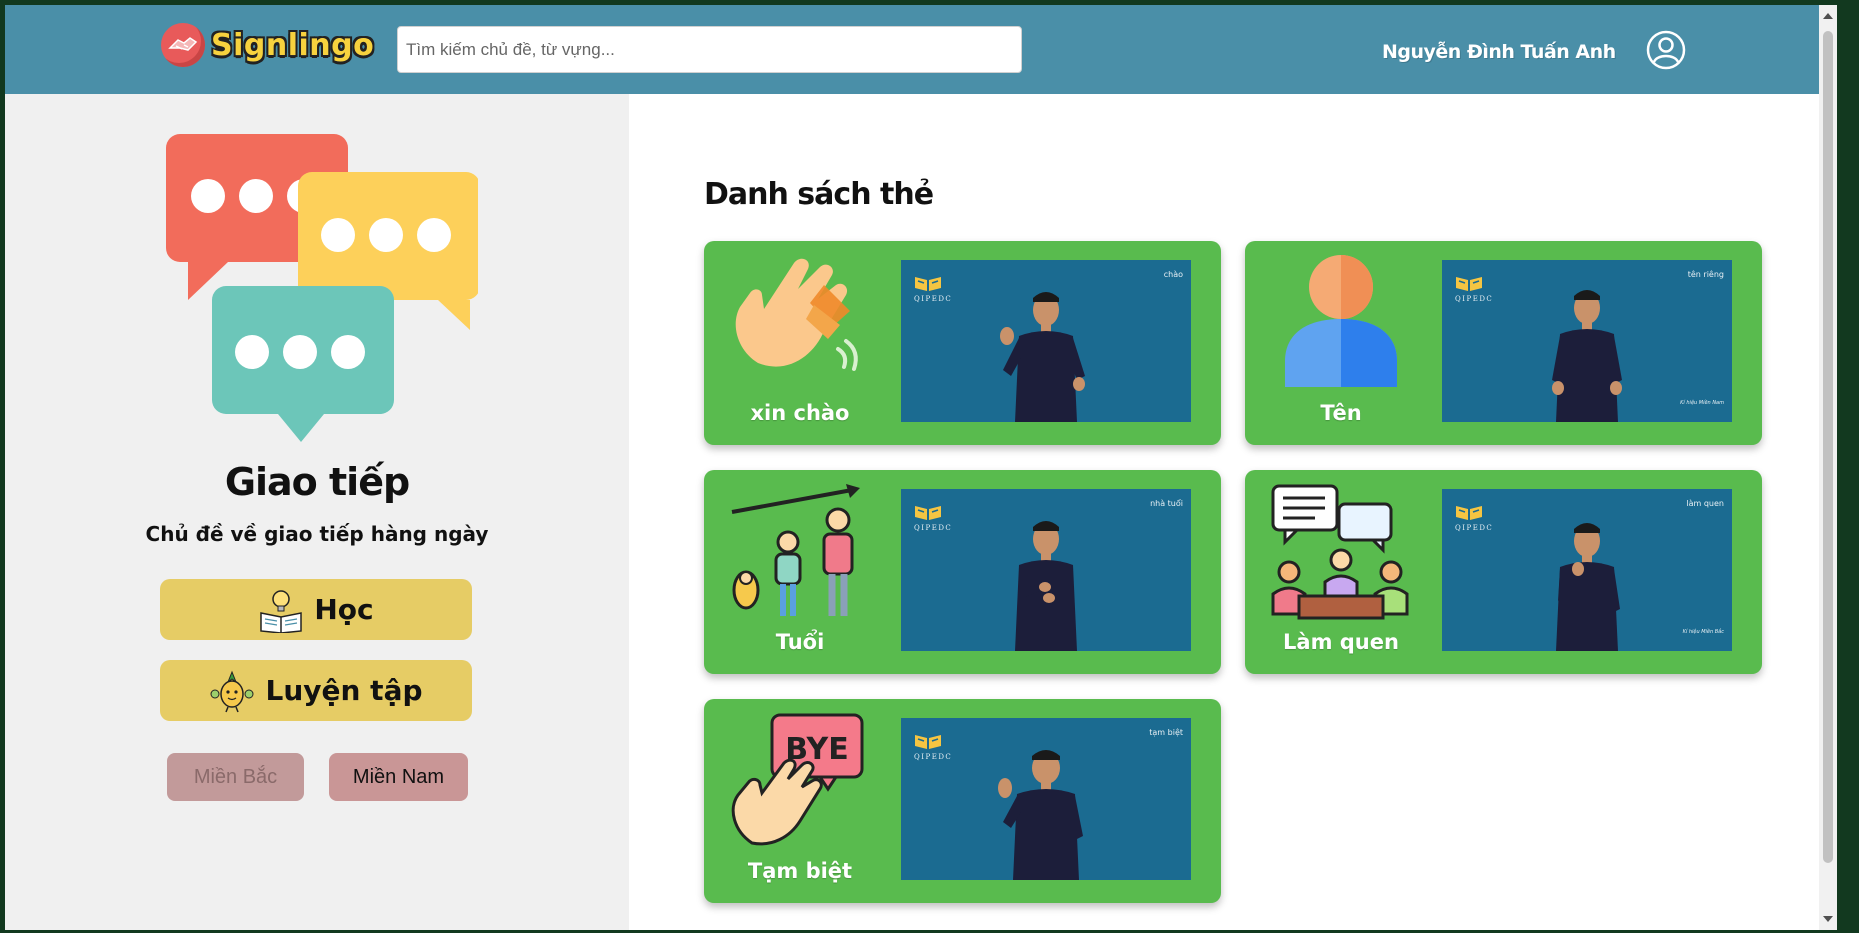 The height and width of the screenshot is (933, 1859). What do you see at coordinates (183, 45) in the screenshot?
I see `logo-hands-icon` at bounding box center [183, 45].